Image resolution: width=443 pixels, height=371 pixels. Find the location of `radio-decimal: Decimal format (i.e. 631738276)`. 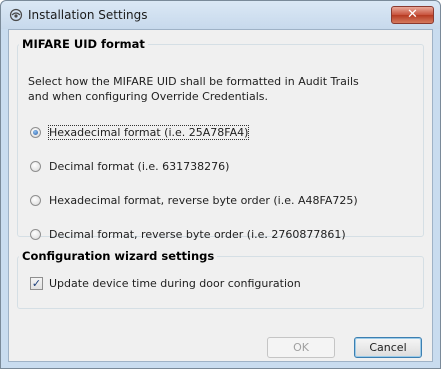

radio-decimal: Decimal format (i.e. 631738276) is located at coordinates (129, 166).